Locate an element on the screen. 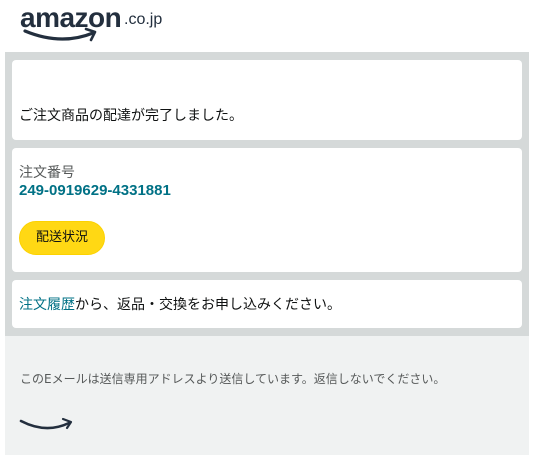 The image size is (536, 455). delivery-complete-message: ご注文商品の配達が完了しました。 is located at coordinates (131, 116).